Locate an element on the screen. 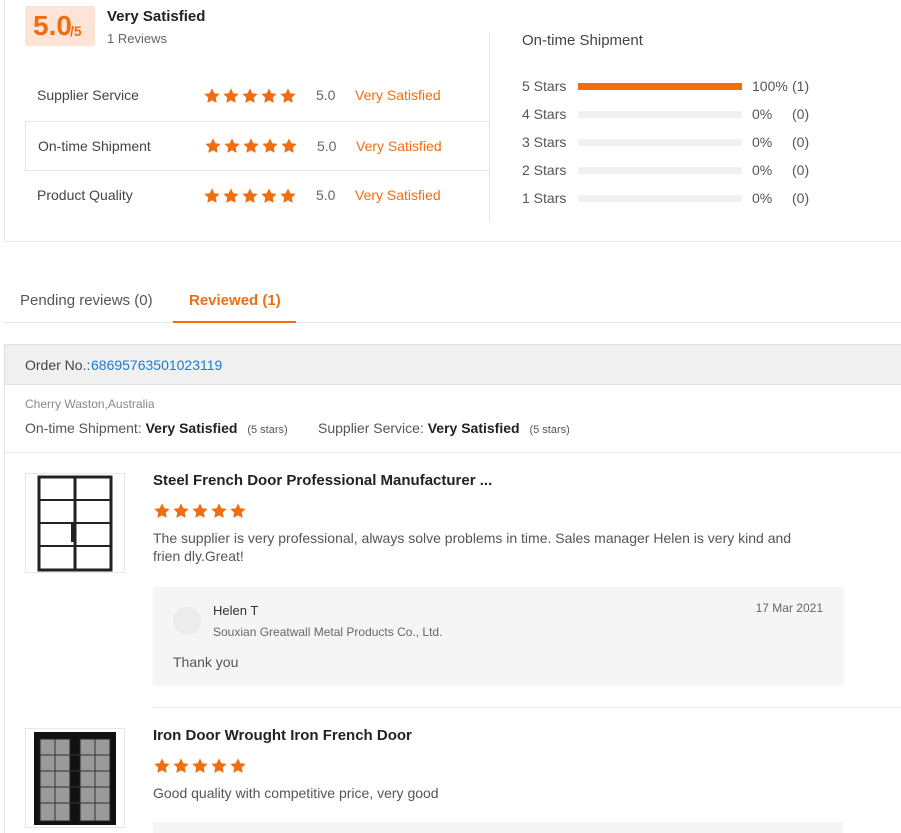  order-number-label: Order No.: is located at coordinates (58, 365).